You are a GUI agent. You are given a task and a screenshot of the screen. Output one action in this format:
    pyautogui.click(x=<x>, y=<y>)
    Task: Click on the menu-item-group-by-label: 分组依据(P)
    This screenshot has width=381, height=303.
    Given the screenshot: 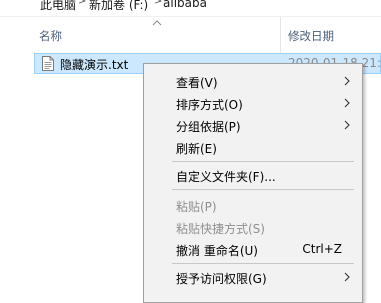 What is the action you would take?
    pyautogui.click(x=208, y=127)
    